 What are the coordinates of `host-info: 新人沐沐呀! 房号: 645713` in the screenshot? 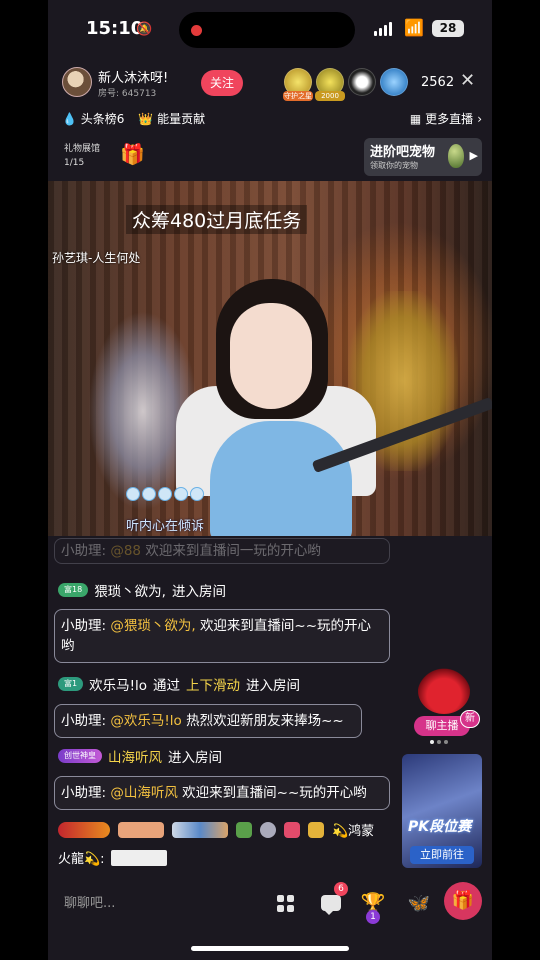 It's located at (125, 83).